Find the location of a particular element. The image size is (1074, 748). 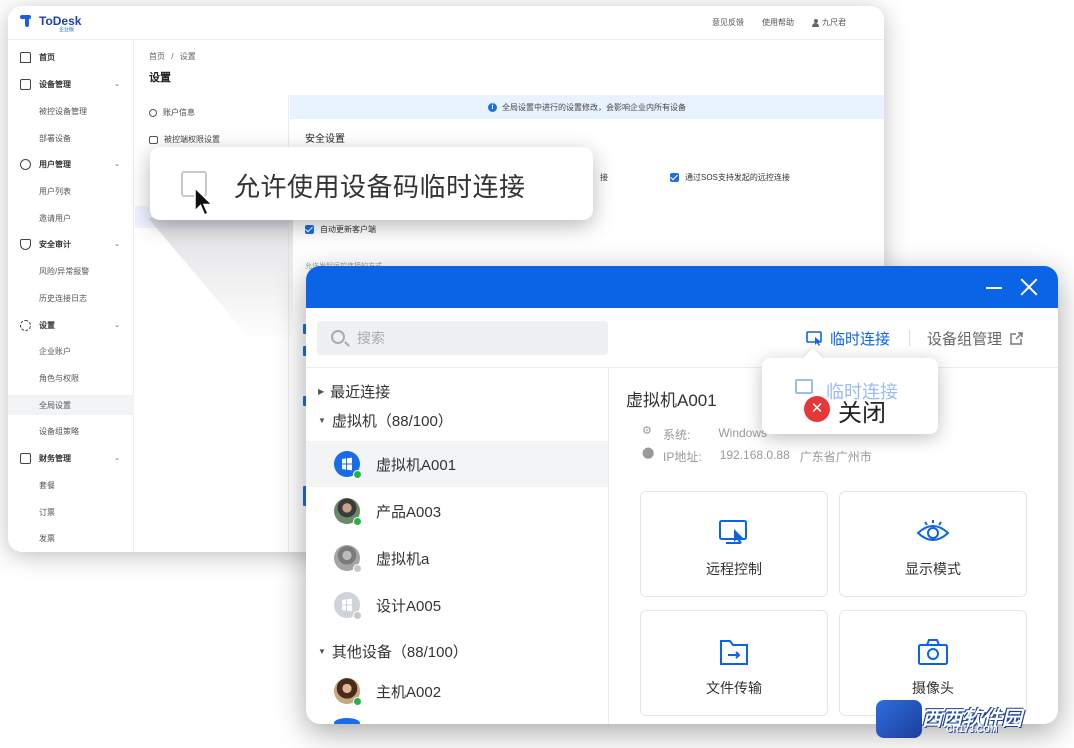

sidebar-item-home: 首页 is located at coordinates (71, 57).